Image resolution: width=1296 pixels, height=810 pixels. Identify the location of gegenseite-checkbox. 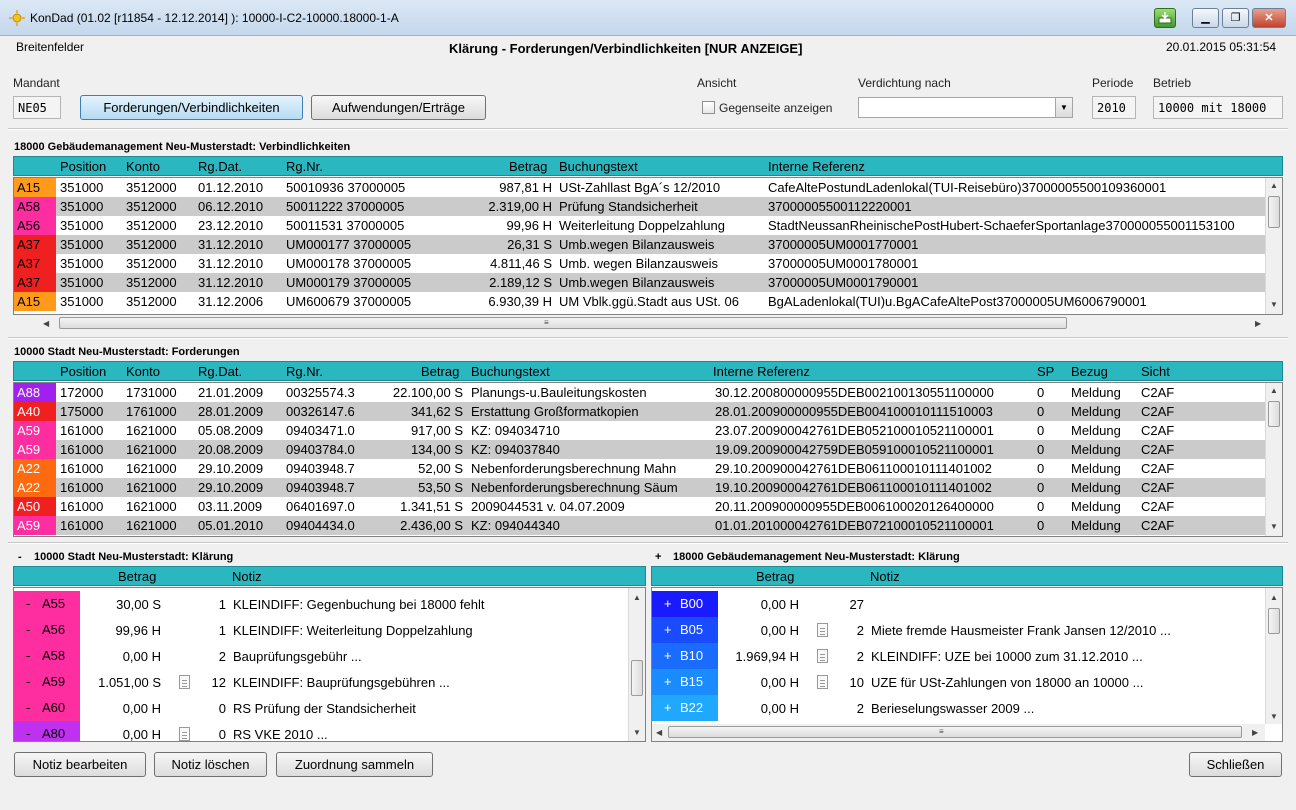
(708, 107).